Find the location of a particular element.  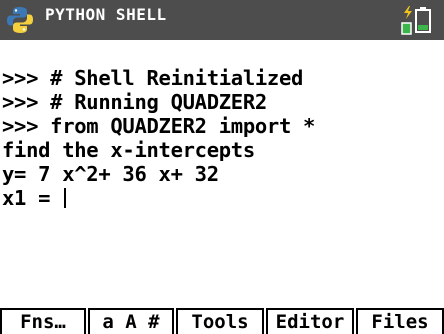

shell-line-import: >>> from QUADZER2 import * is located at coordinates (222, 126).